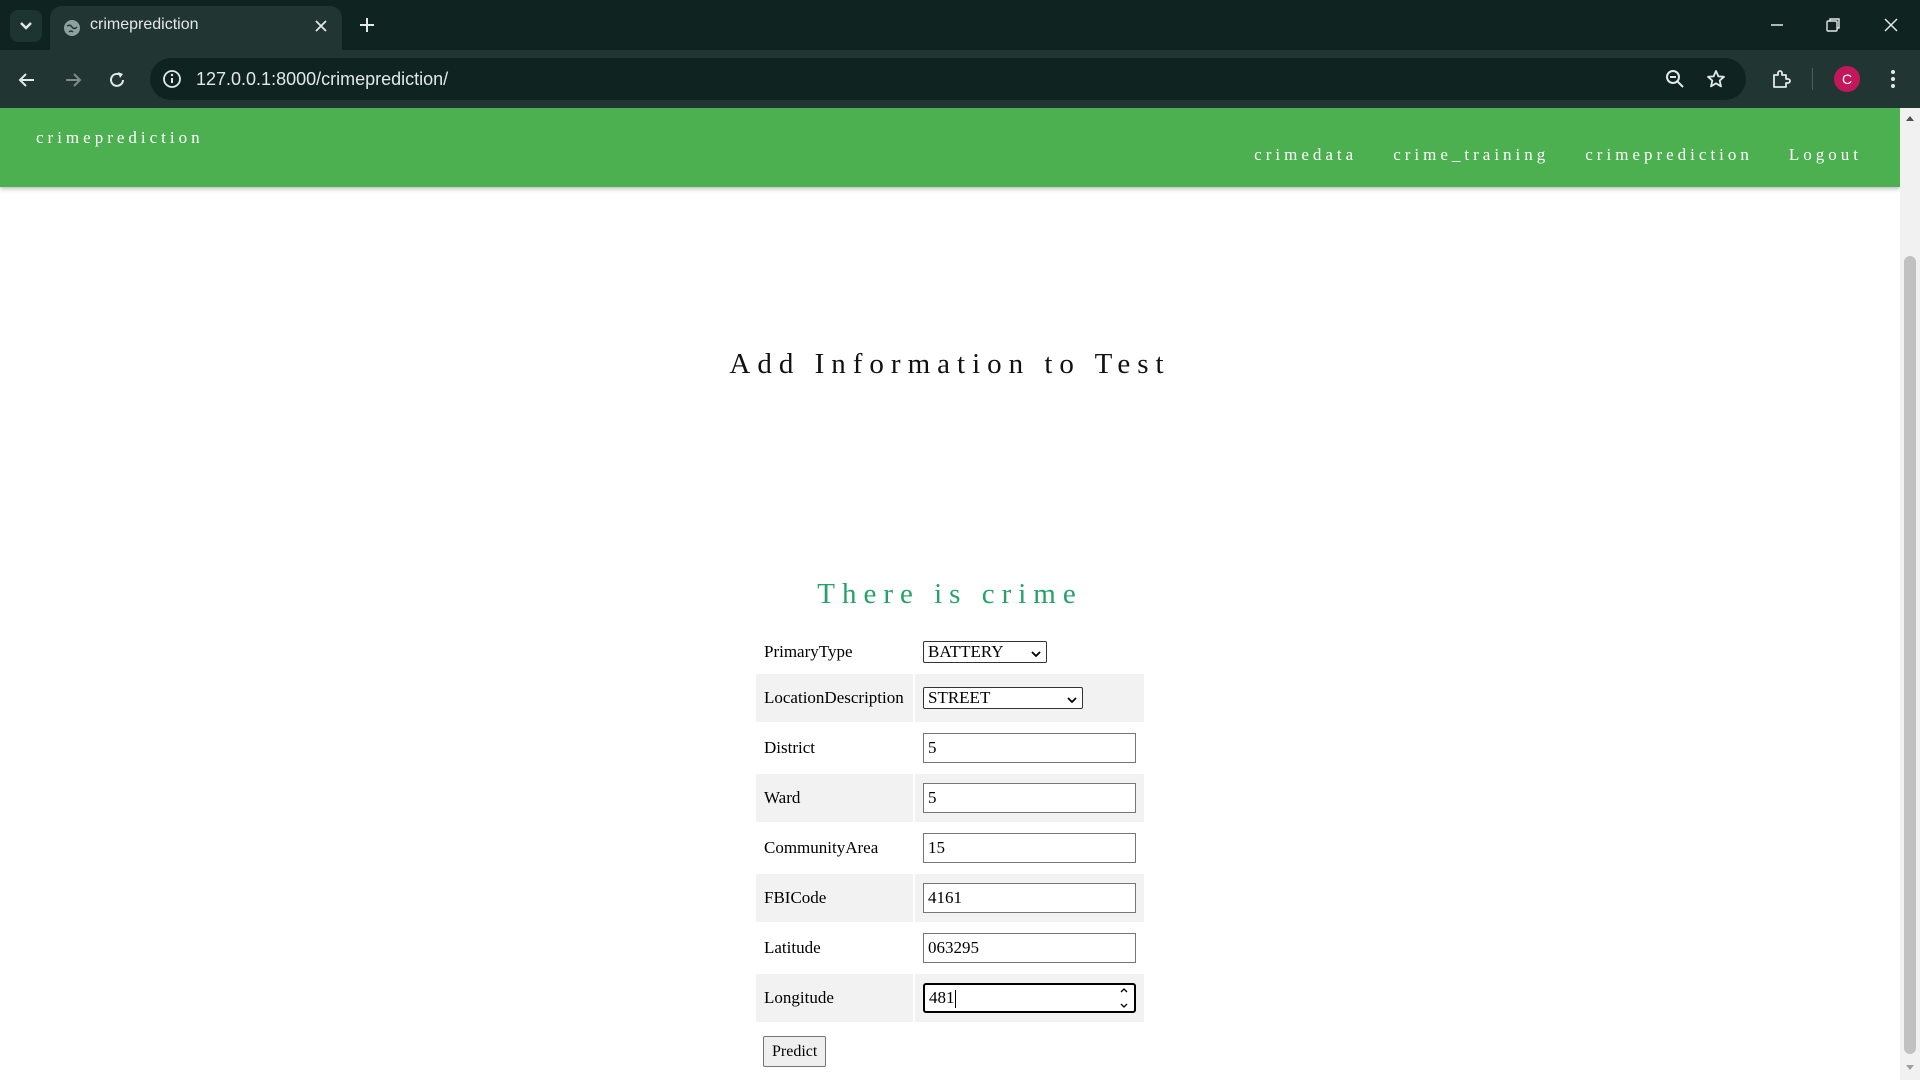 Image resolution: width=1920 pixels, height=1080 pixels. I want to click on form-row-latitude: Latitude 063295, so click(950, 948).